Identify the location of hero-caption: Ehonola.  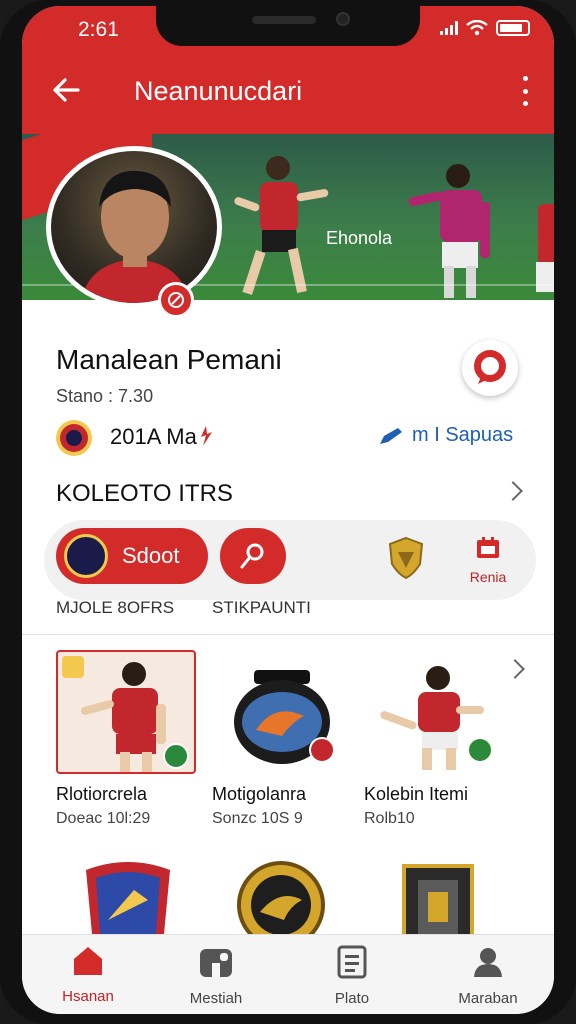
(359, 238).